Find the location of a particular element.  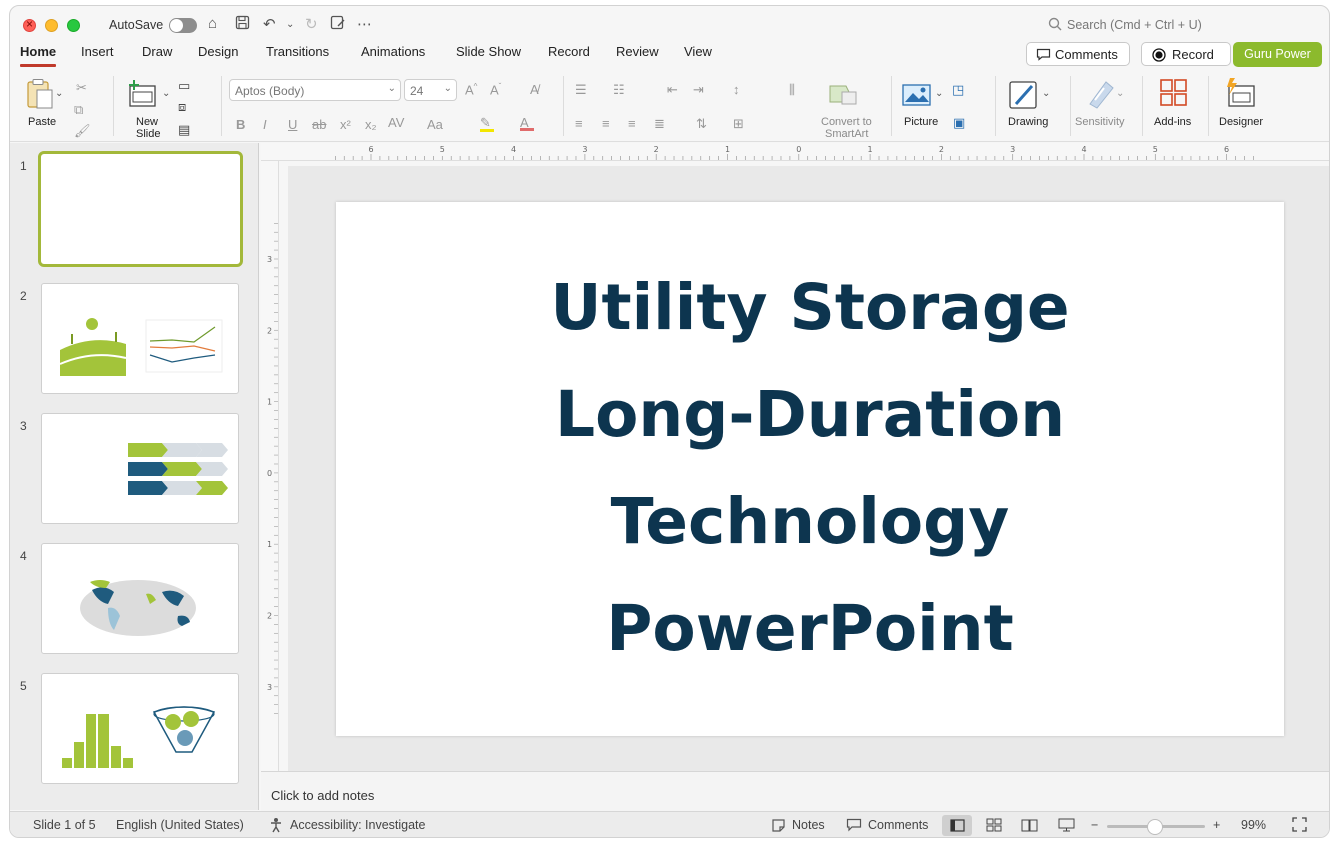

decrease-font-size-icon: Aˇ is located at coordinates (495, 89).